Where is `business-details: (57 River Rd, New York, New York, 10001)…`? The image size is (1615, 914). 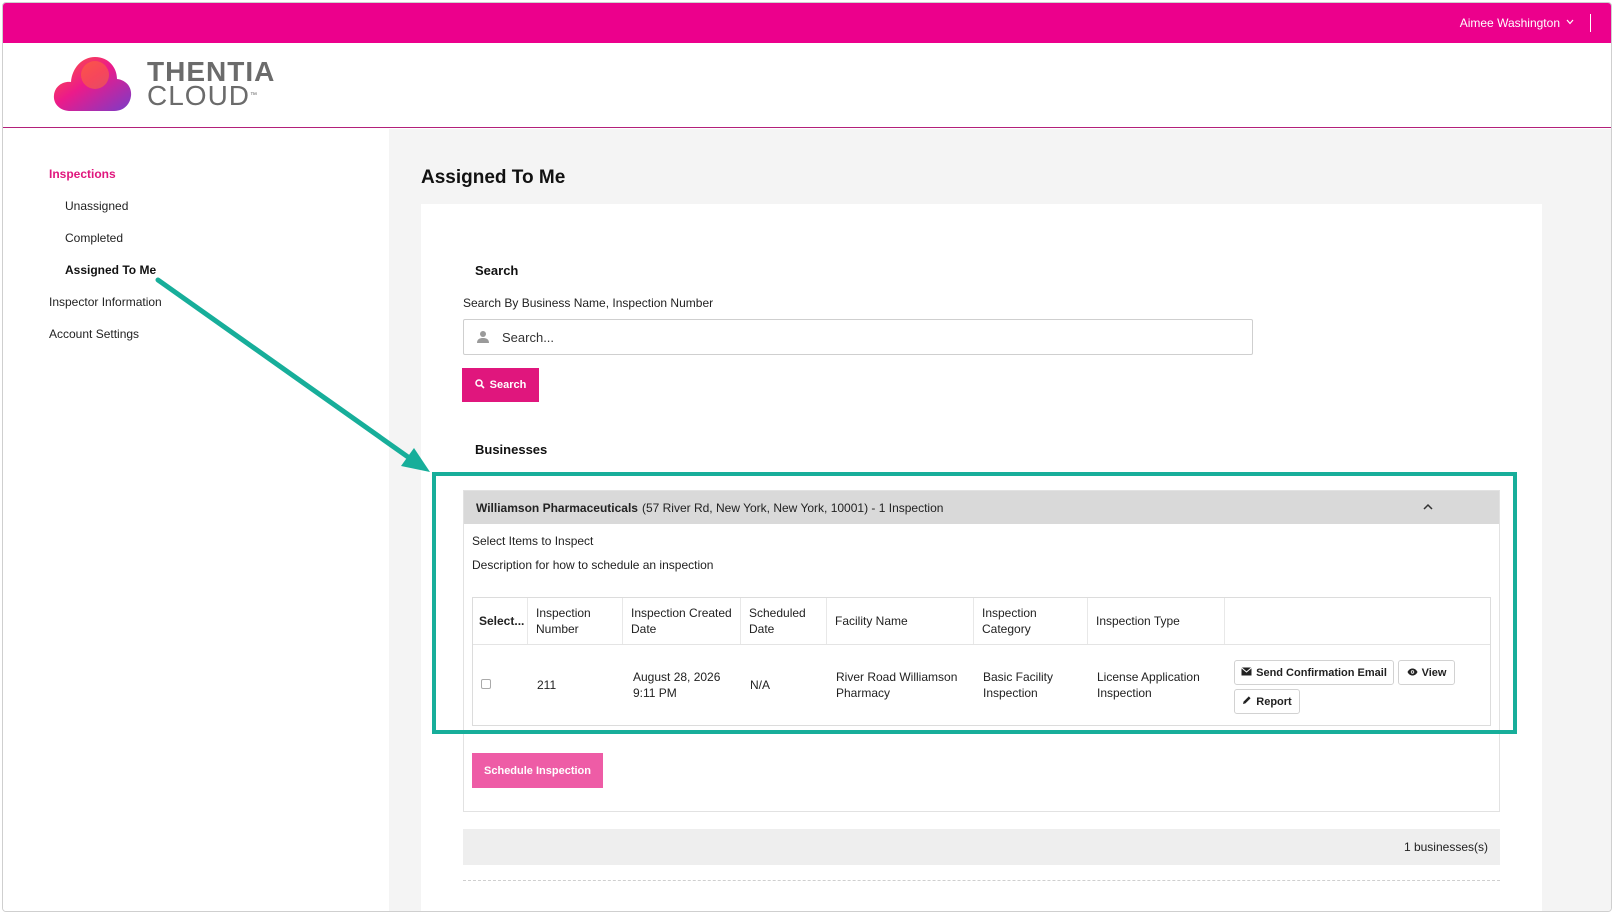
business-details: (57 River Rd, New York, New York, 10001)… is located at coordinates (792, 507).